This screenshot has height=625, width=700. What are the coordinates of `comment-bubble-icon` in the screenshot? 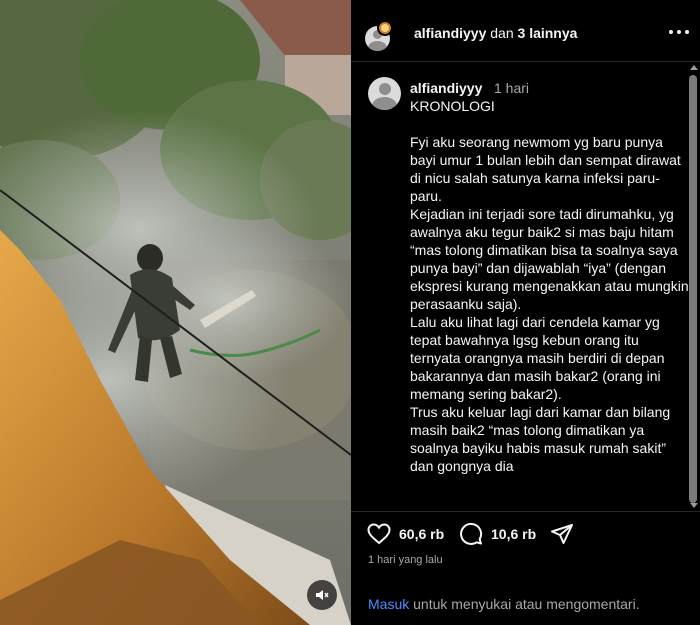 It's located at (471, 533).